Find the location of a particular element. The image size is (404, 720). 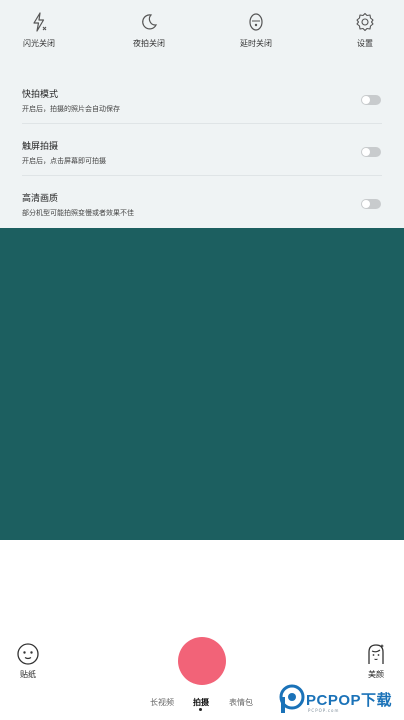

gear-icon is located at coordinates (365, 22).